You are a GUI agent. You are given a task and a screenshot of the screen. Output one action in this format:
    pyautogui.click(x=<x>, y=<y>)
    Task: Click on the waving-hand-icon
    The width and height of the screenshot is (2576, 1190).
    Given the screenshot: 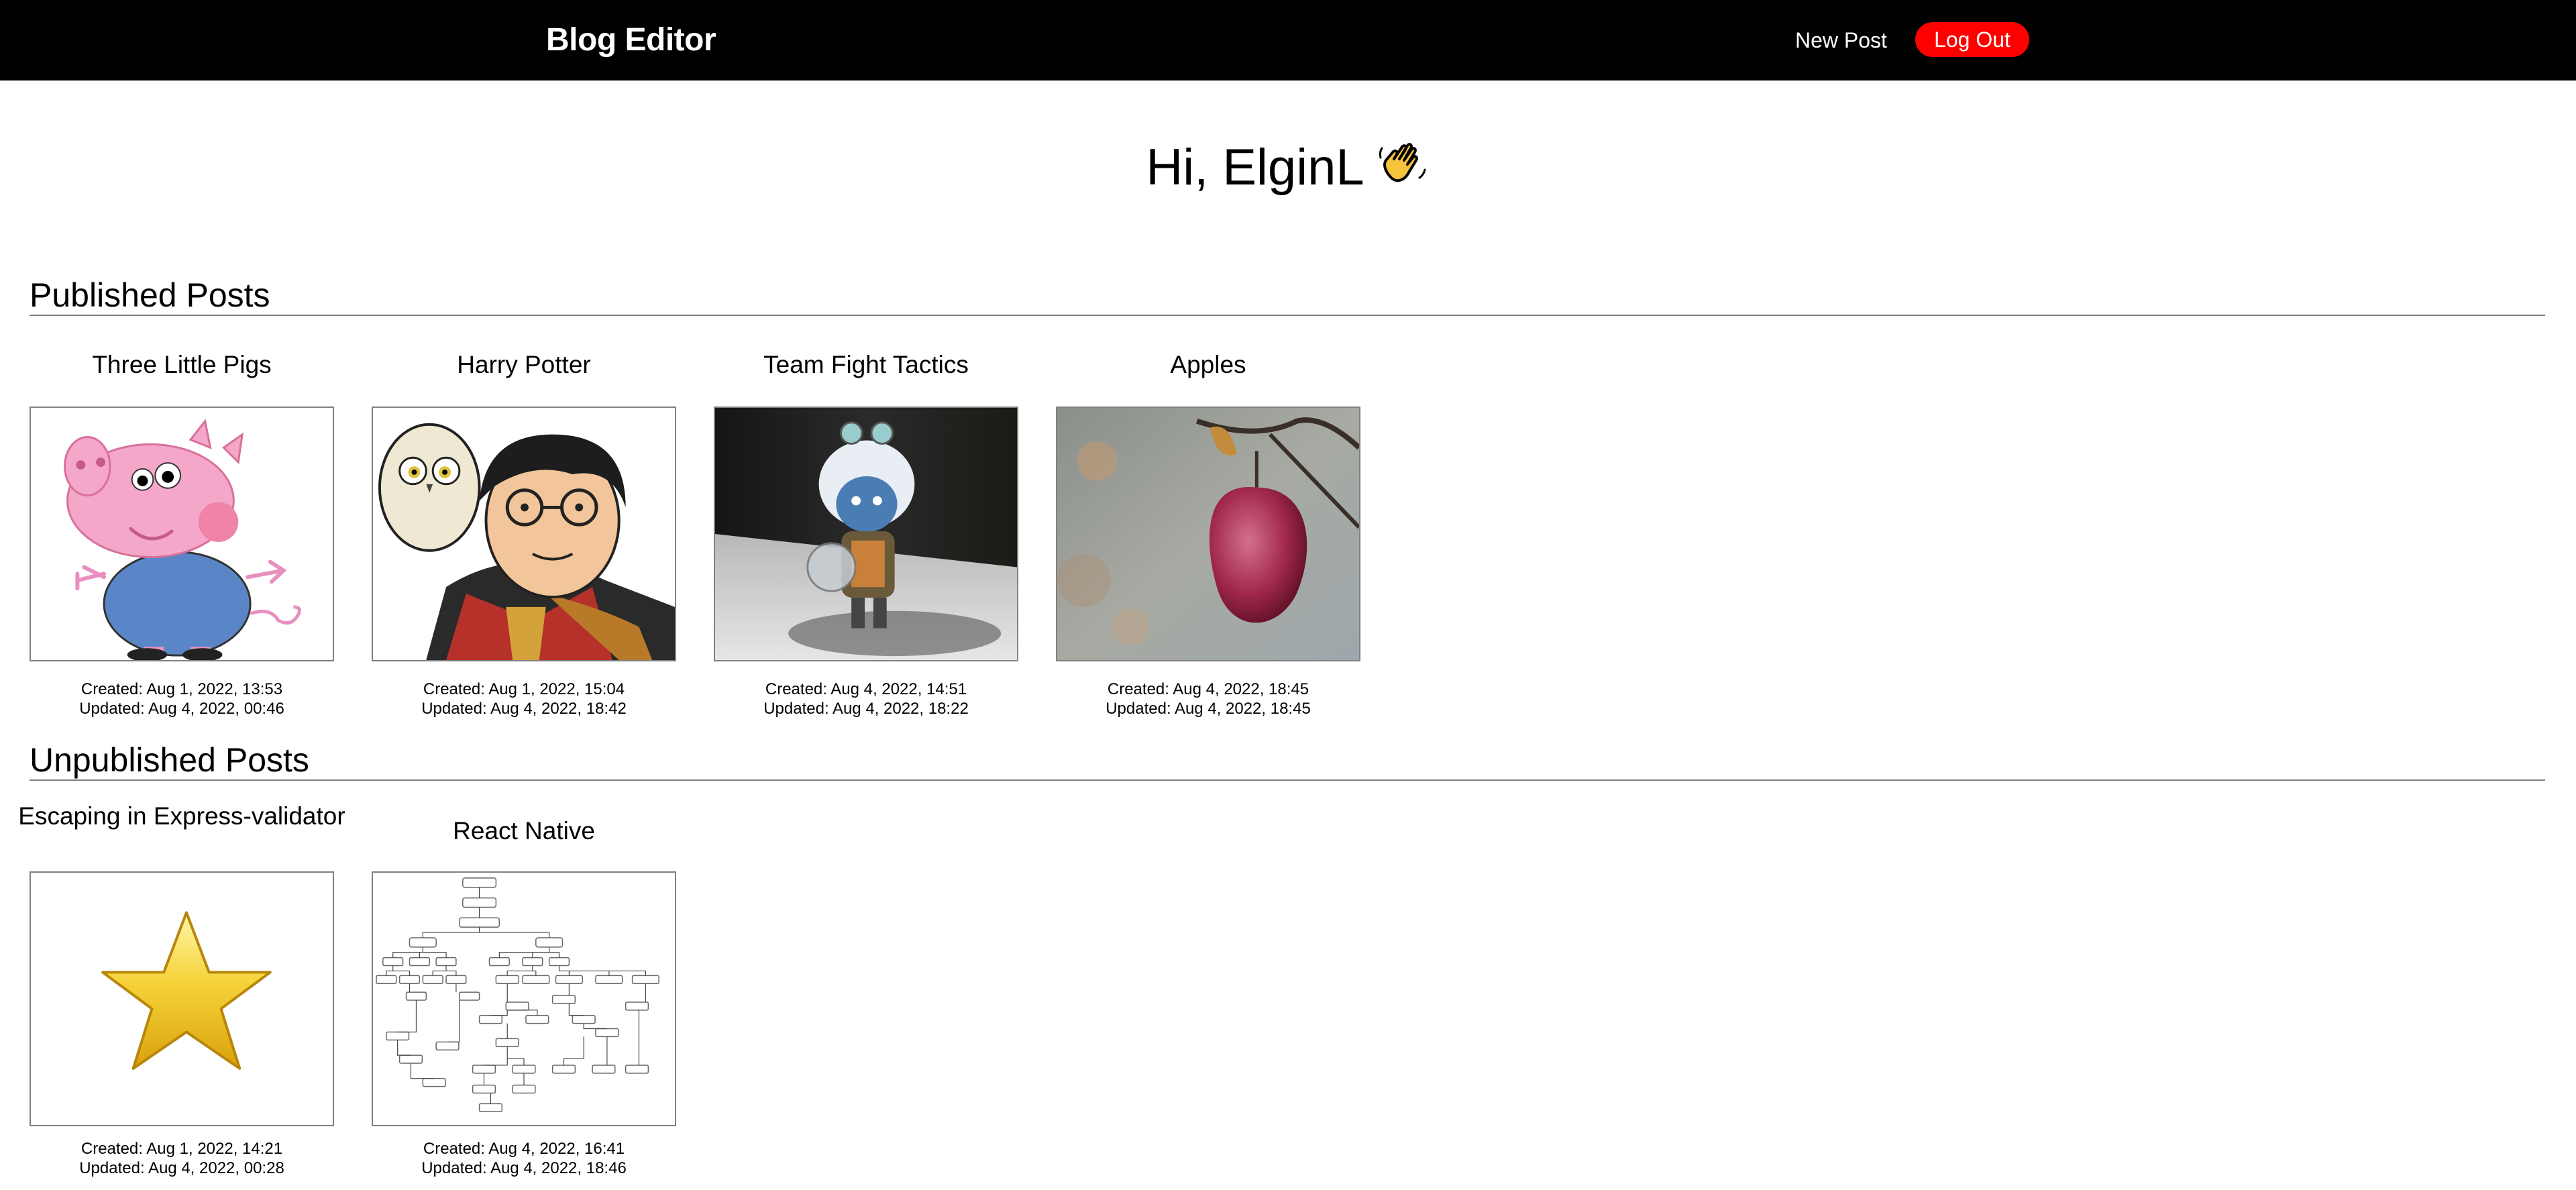 What is the action you would take?
    pyautogui.click(x=1403, y=164)
    